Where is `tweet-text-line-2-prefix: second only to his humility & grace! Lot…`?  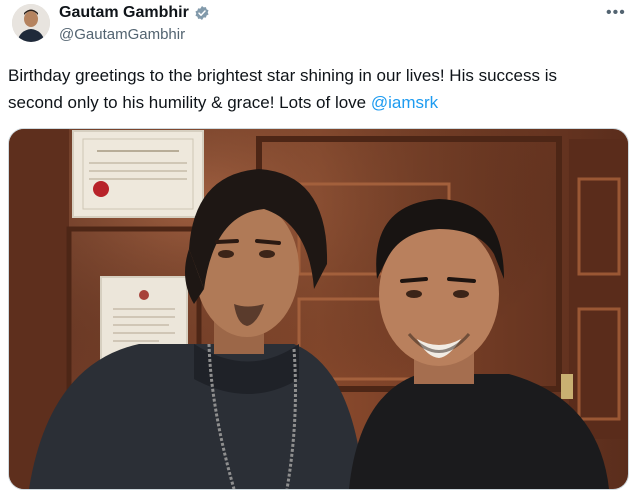 tweet-text-line-2-prefix: second only to his humility & grace! Lot… is located at coordinates (189, 102).